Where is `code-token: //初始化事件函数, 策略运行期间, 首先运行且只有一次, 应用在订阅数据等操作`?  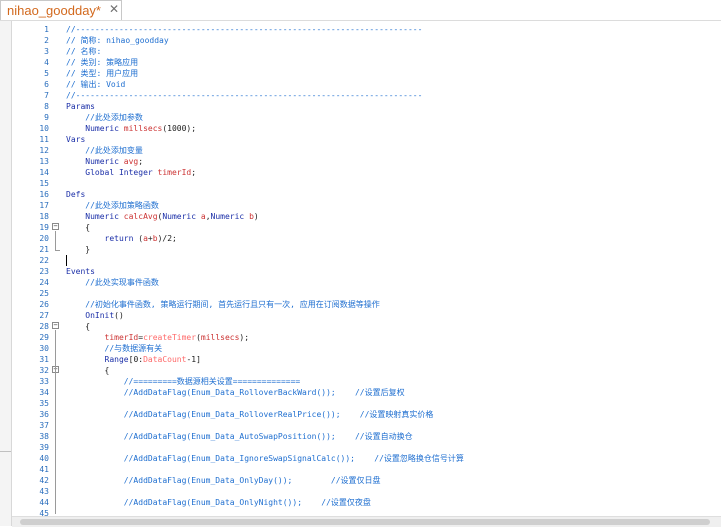 code-token: //初始化事件函数, 策略运行期间, 首先运行且只有一次, 应用在订阅数据等操作 is located at coordinates (223, 304).